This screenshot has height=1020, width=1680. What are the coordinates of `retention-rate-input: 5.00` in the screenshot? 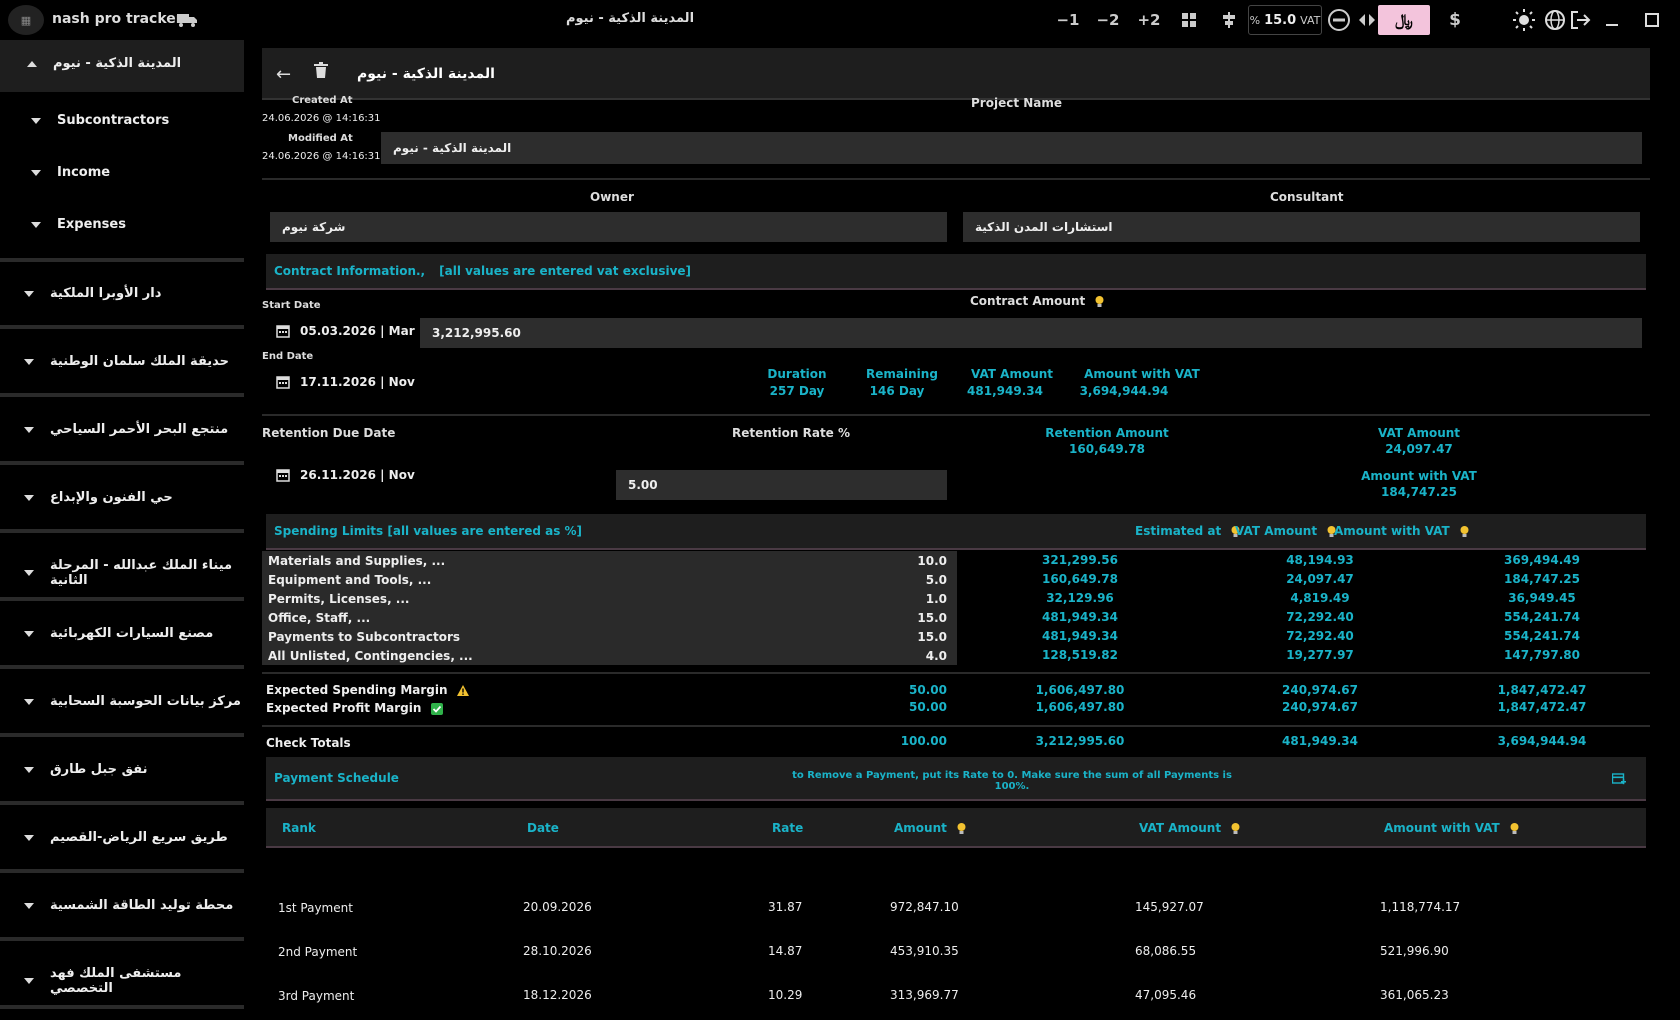 It's located at (781, 485).